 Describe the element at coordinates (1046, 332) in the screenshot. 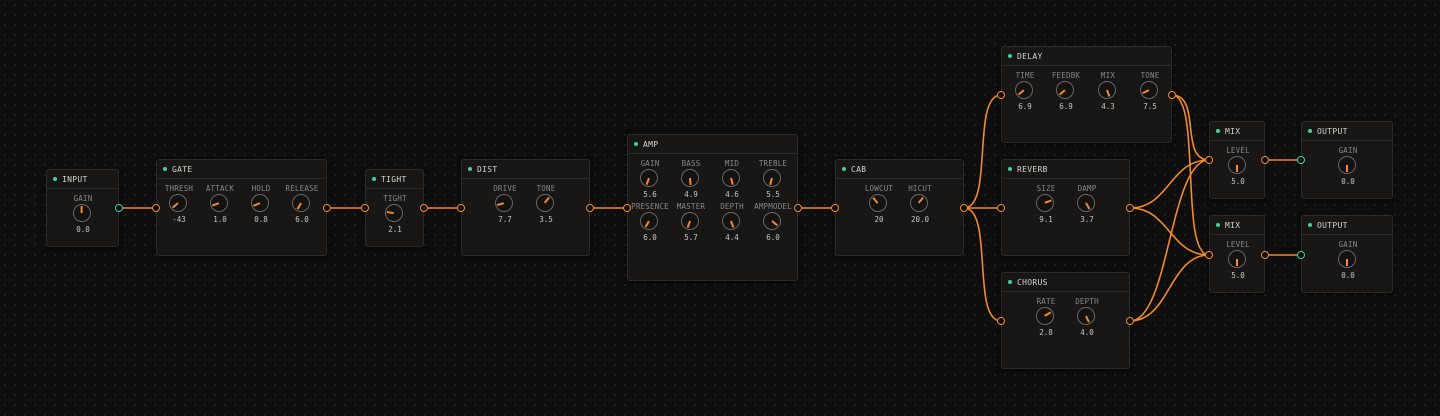

I see `param-value: 2.8` at that location.